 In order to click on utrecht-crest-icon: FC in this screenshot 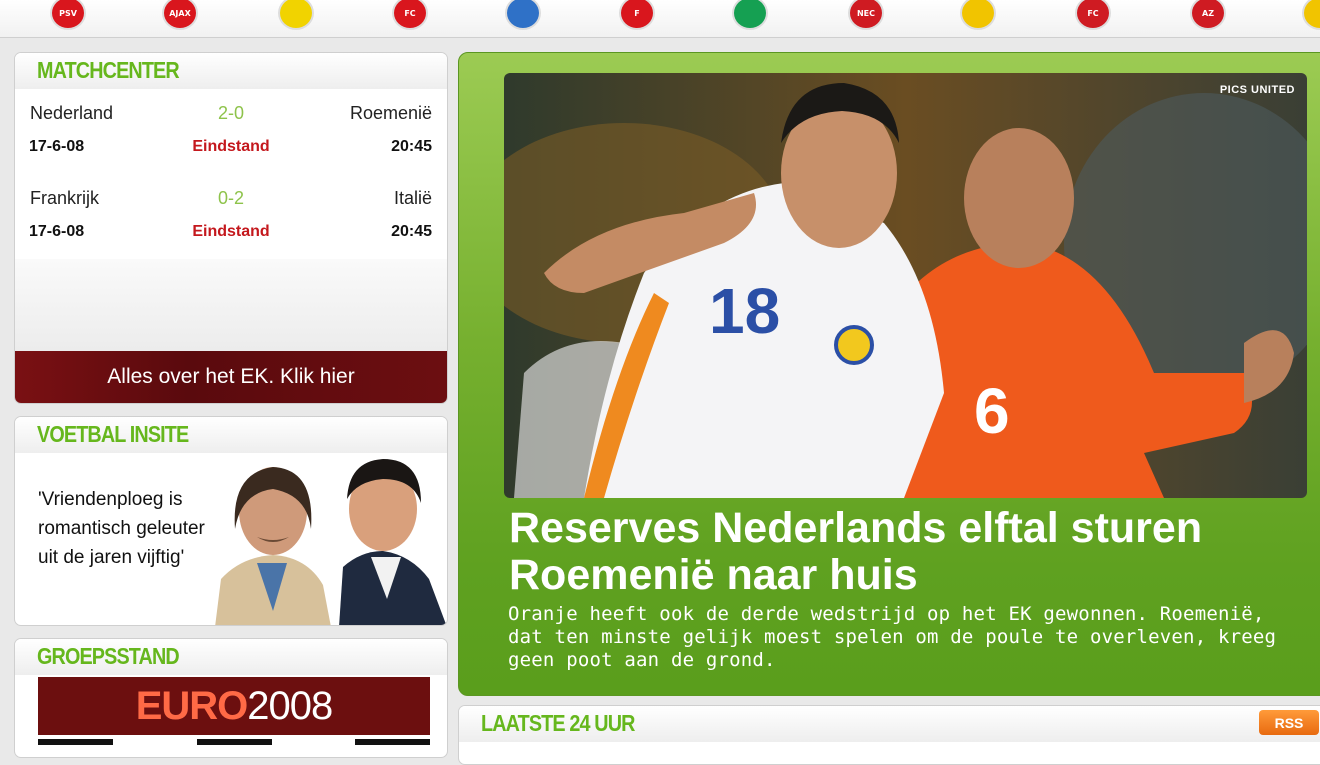, I will do `click(1093, 15)`.